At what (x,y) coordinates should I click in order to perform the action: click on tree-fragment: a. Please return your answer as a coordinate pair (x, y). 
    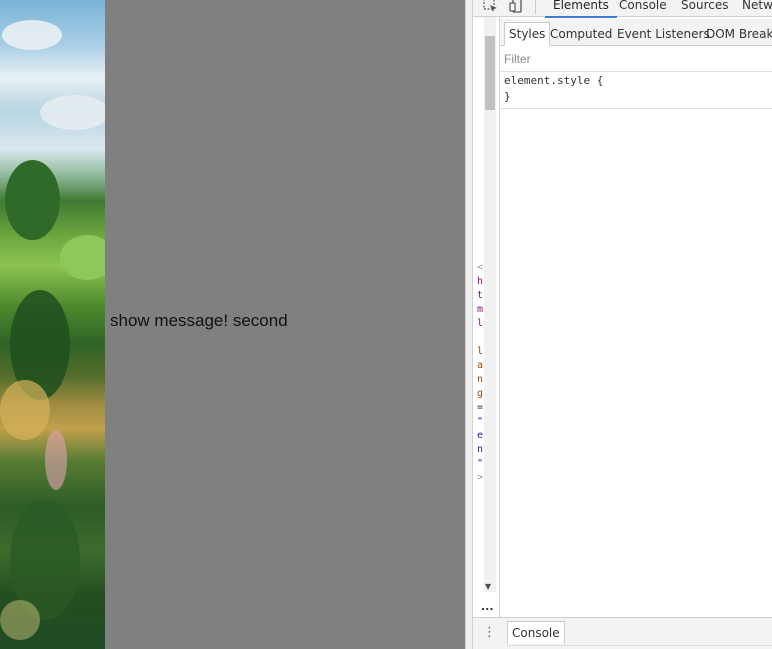
    Looking at the image, I should click on (480, 365).